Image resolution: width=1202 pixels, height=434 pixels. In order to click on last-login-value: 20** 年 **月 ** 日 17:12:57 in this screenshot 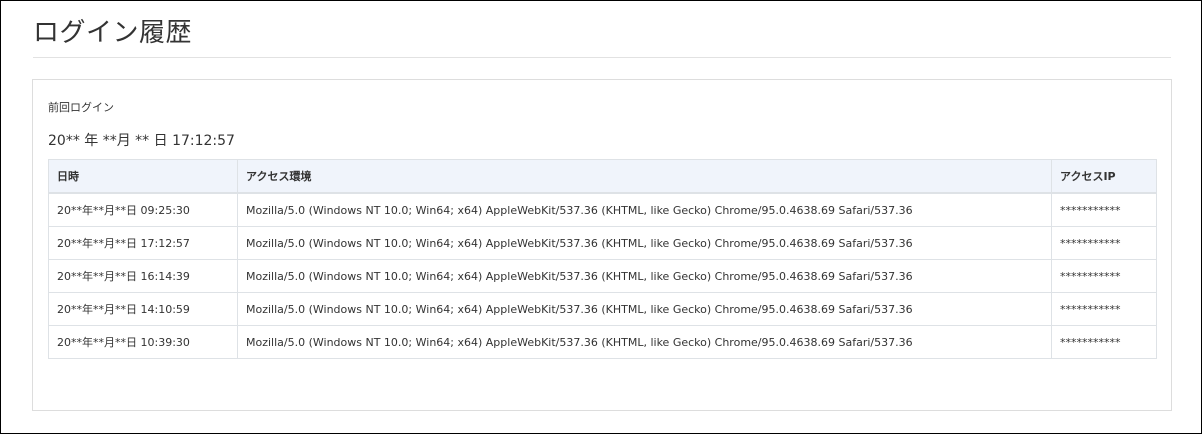, I will do `click(141, 141)`.